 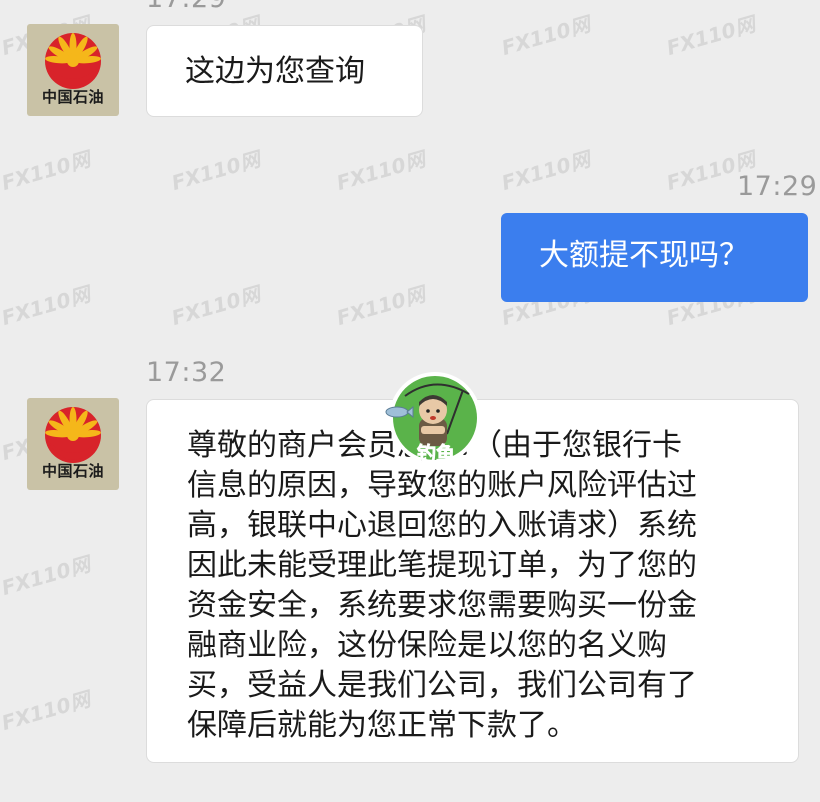 What do you see at coordinates (436, 453) in the screenshot?
I see `sticker-label: 钓鱼` at bounding box center [436, 453].